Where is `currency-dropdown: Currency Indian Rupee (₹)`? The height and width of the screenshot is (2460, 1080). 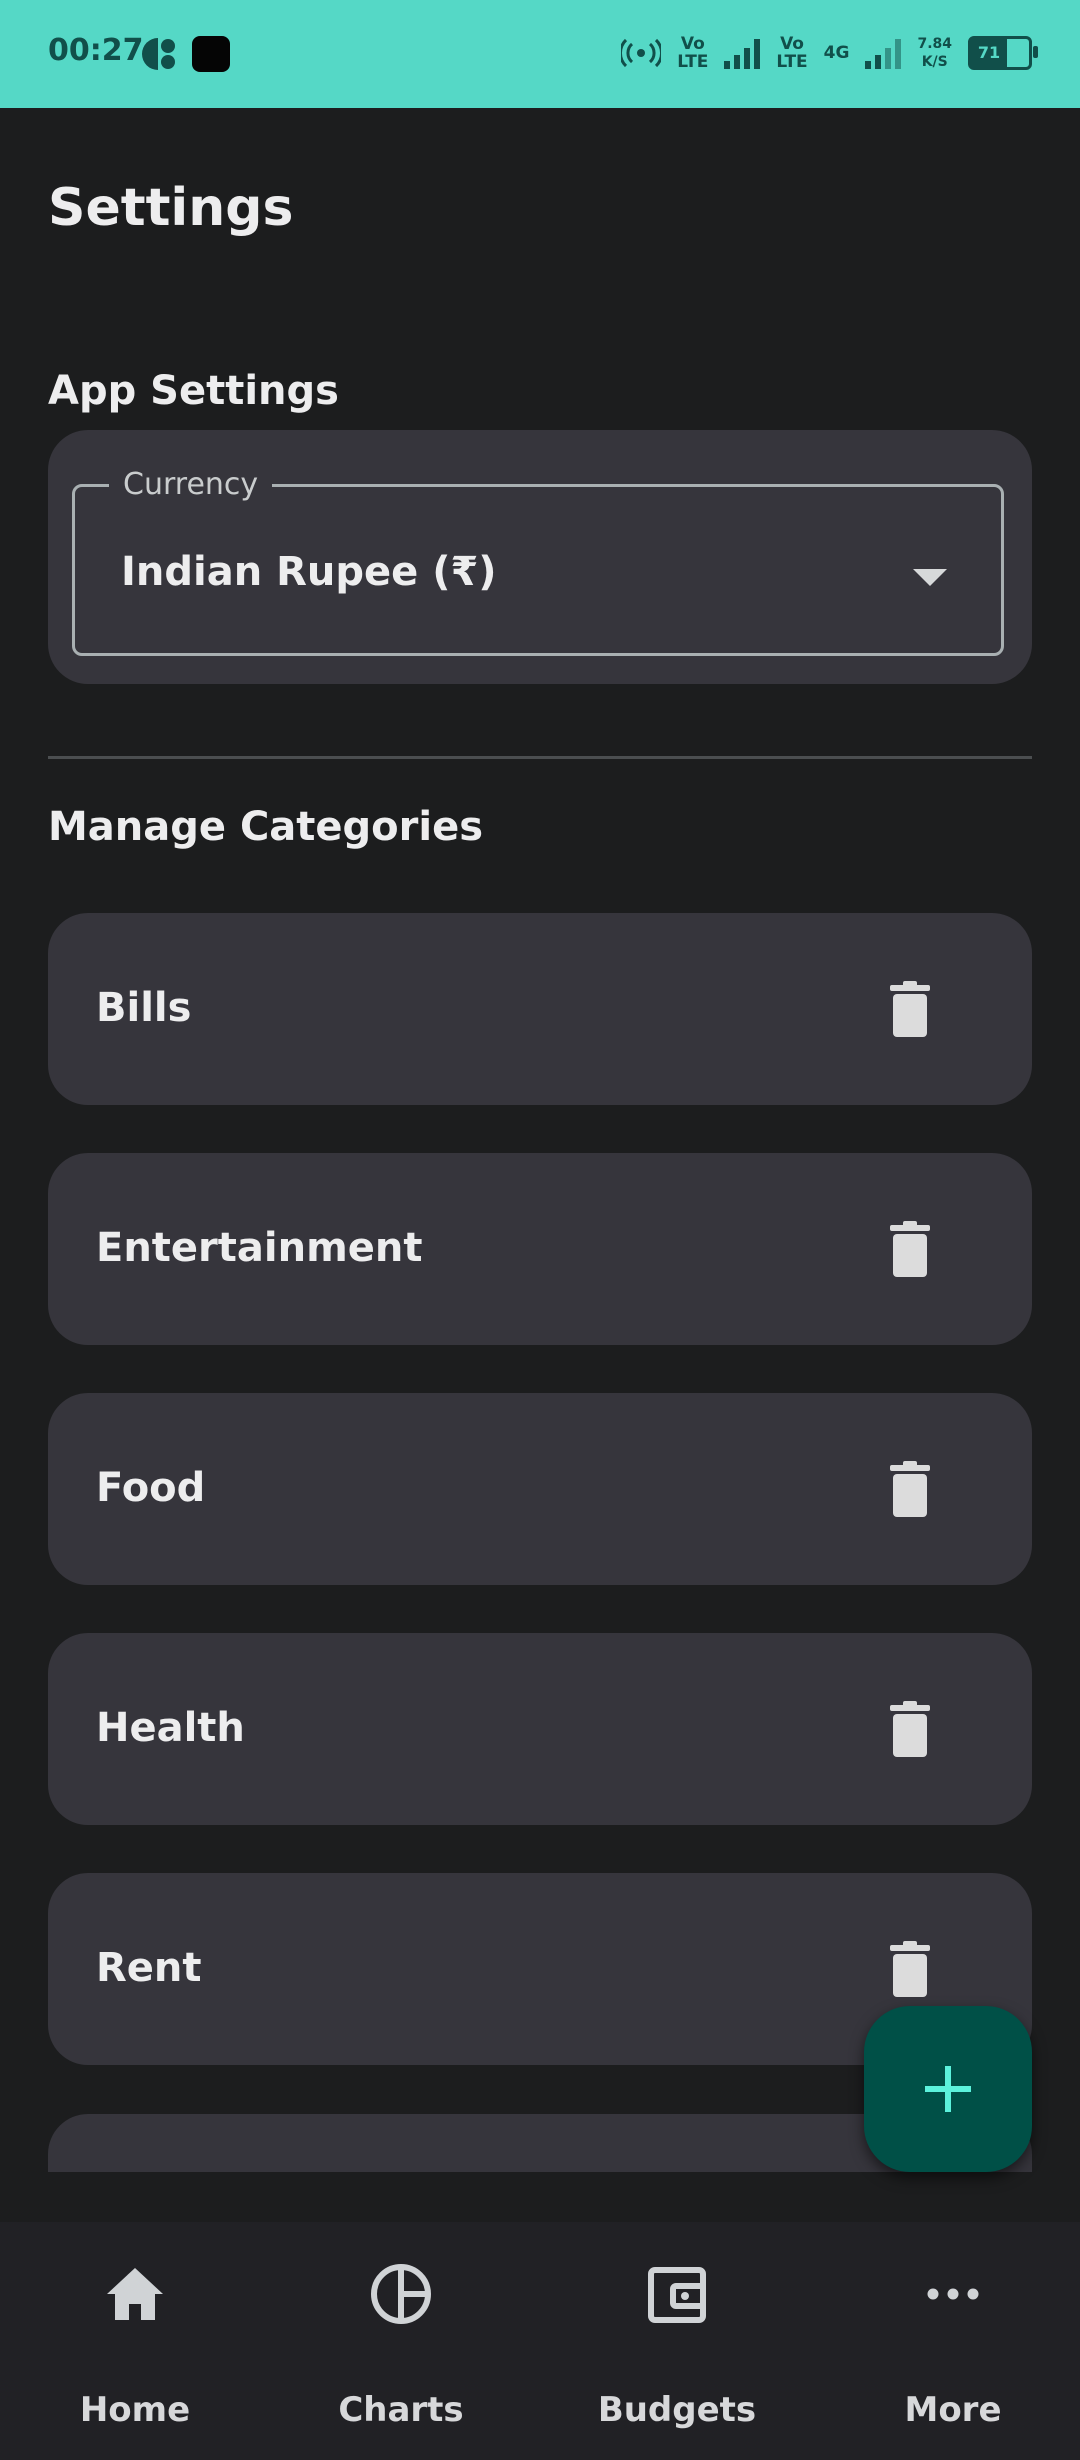
currency-dropdown: Currency Indian Rupee (₹) is located at coordinates (538, 561).